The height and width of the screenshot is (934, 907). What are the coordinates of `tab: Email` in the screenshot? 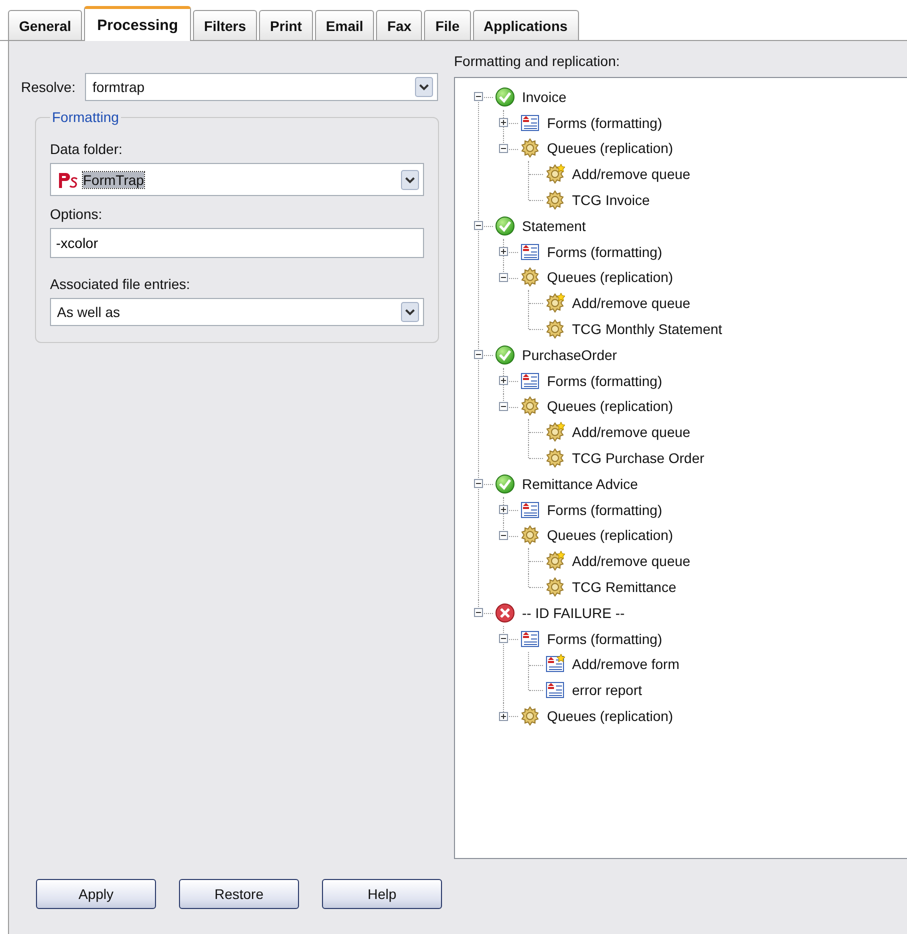 It's located at (344, 25).